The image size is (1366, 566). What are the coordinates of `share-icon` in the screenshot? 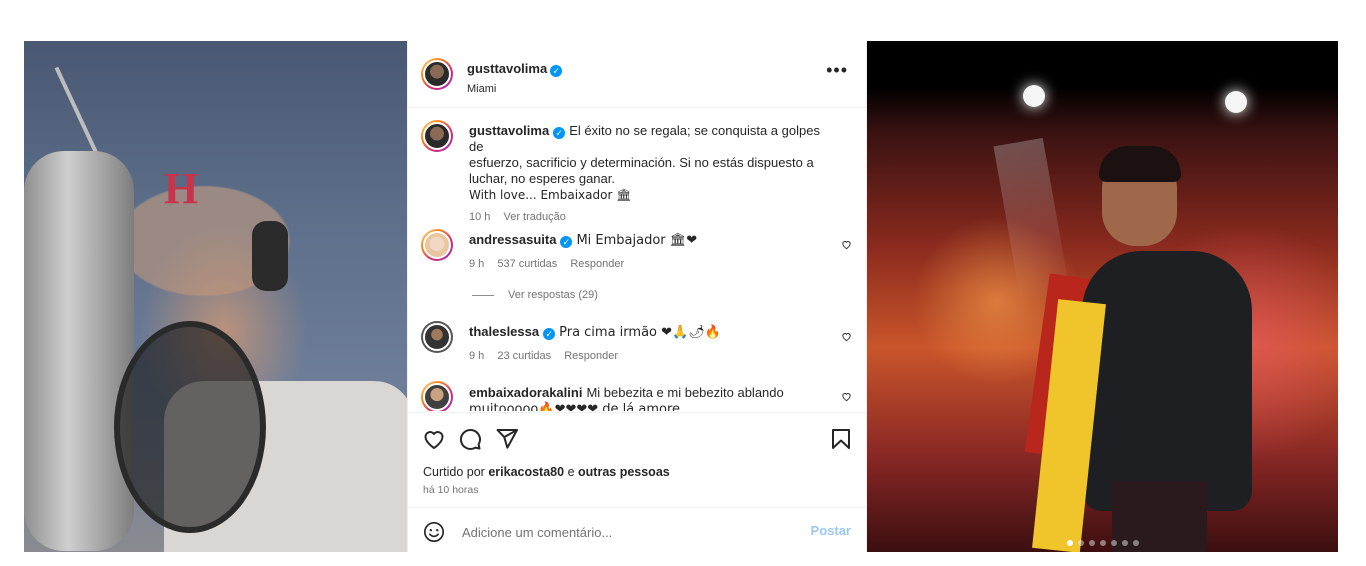 It's located at (507, 439).